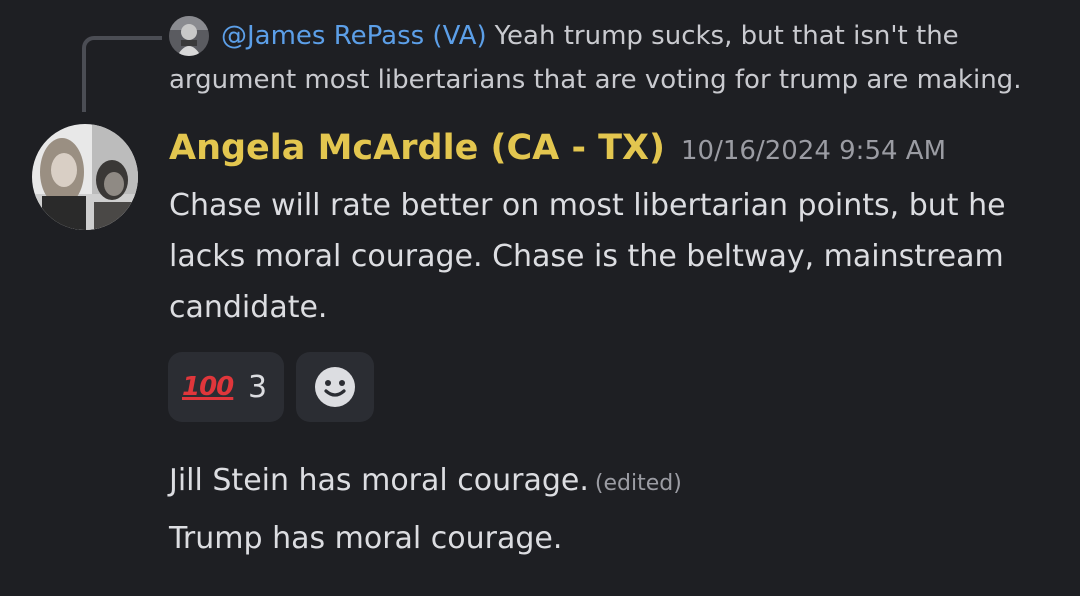 The height and width of the screenshot is (596, 1080). I want to click on followup-text: Trump has moral courage., so click(366, 538).